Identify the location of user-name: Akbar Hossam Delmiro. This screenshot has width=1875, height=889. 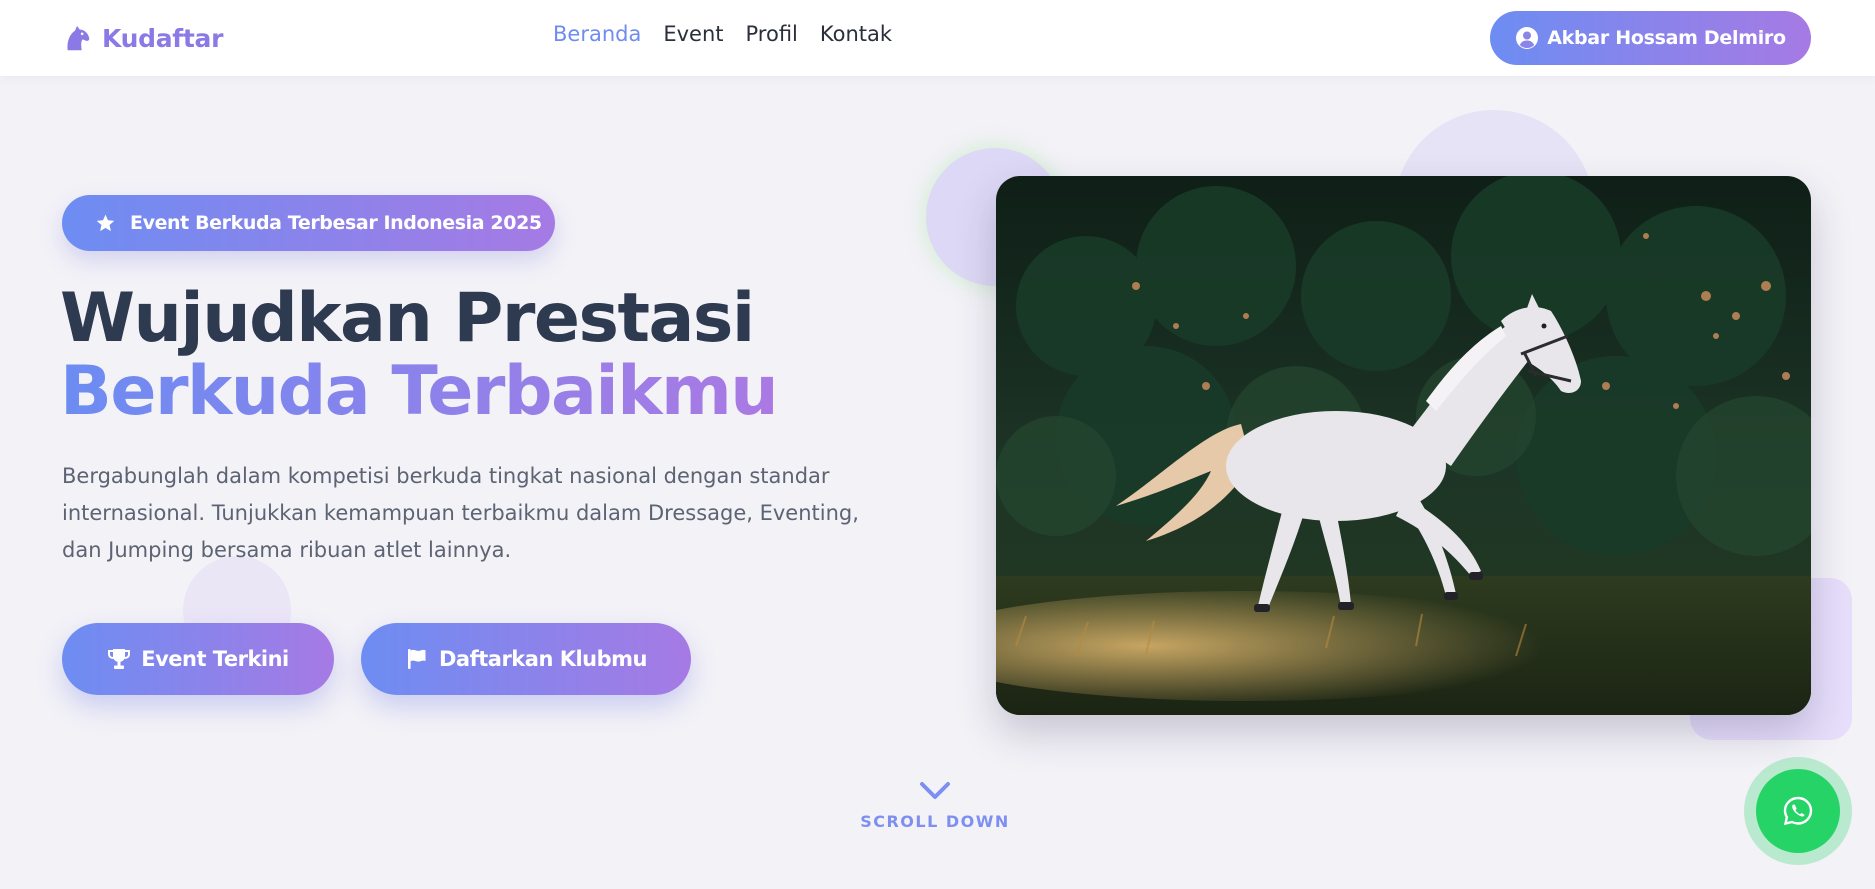
(1666, 38).